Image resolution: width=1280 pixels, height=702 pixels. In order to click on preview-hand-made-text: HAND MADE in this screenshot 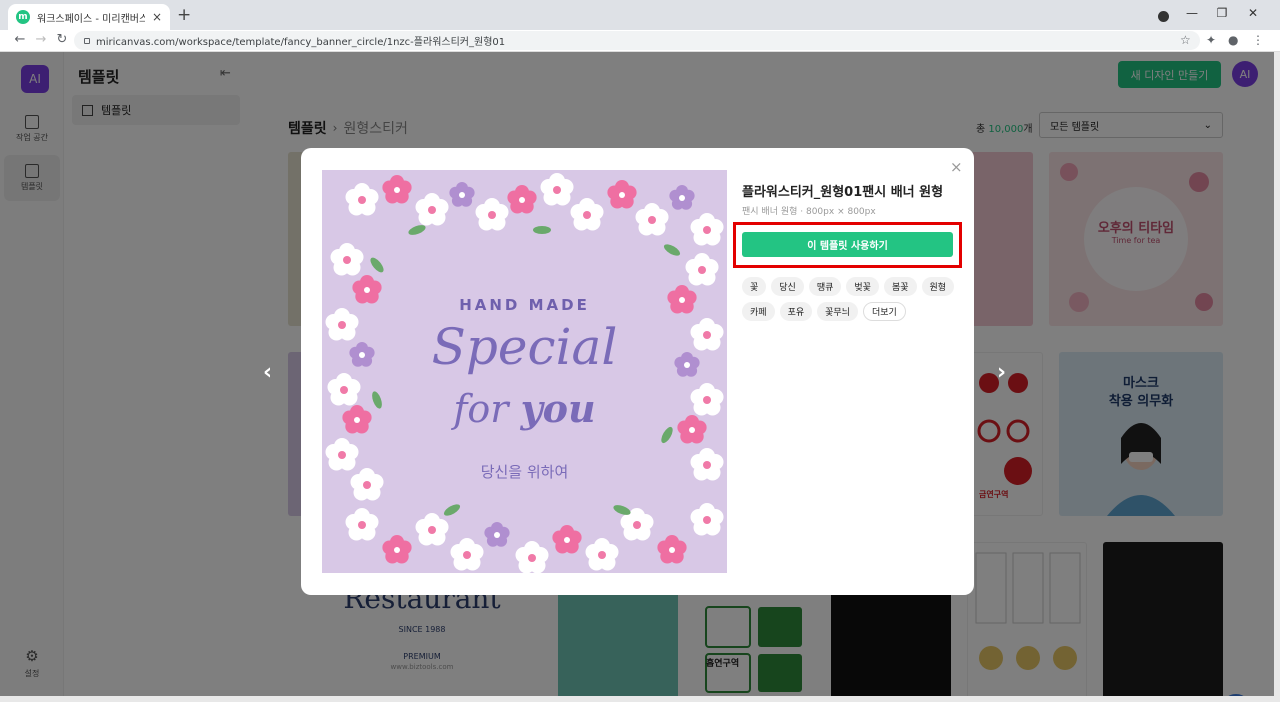, I will do `click(524, 305)`.